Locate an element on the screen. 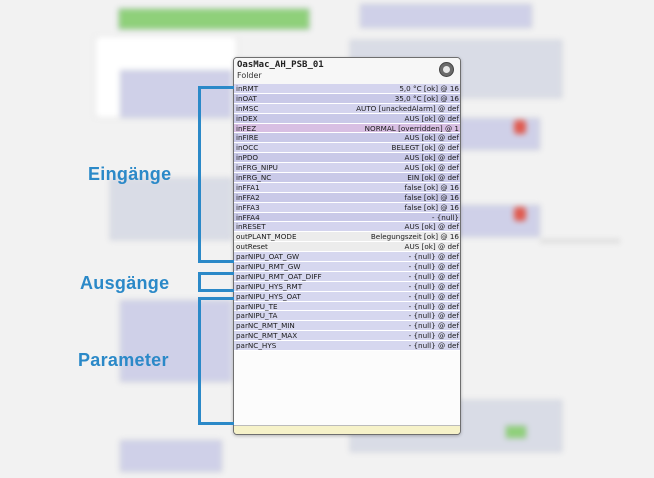 The image size is (654, 478). slot-name: parNC_RMT_MIN is located at coordinates (265, 326).